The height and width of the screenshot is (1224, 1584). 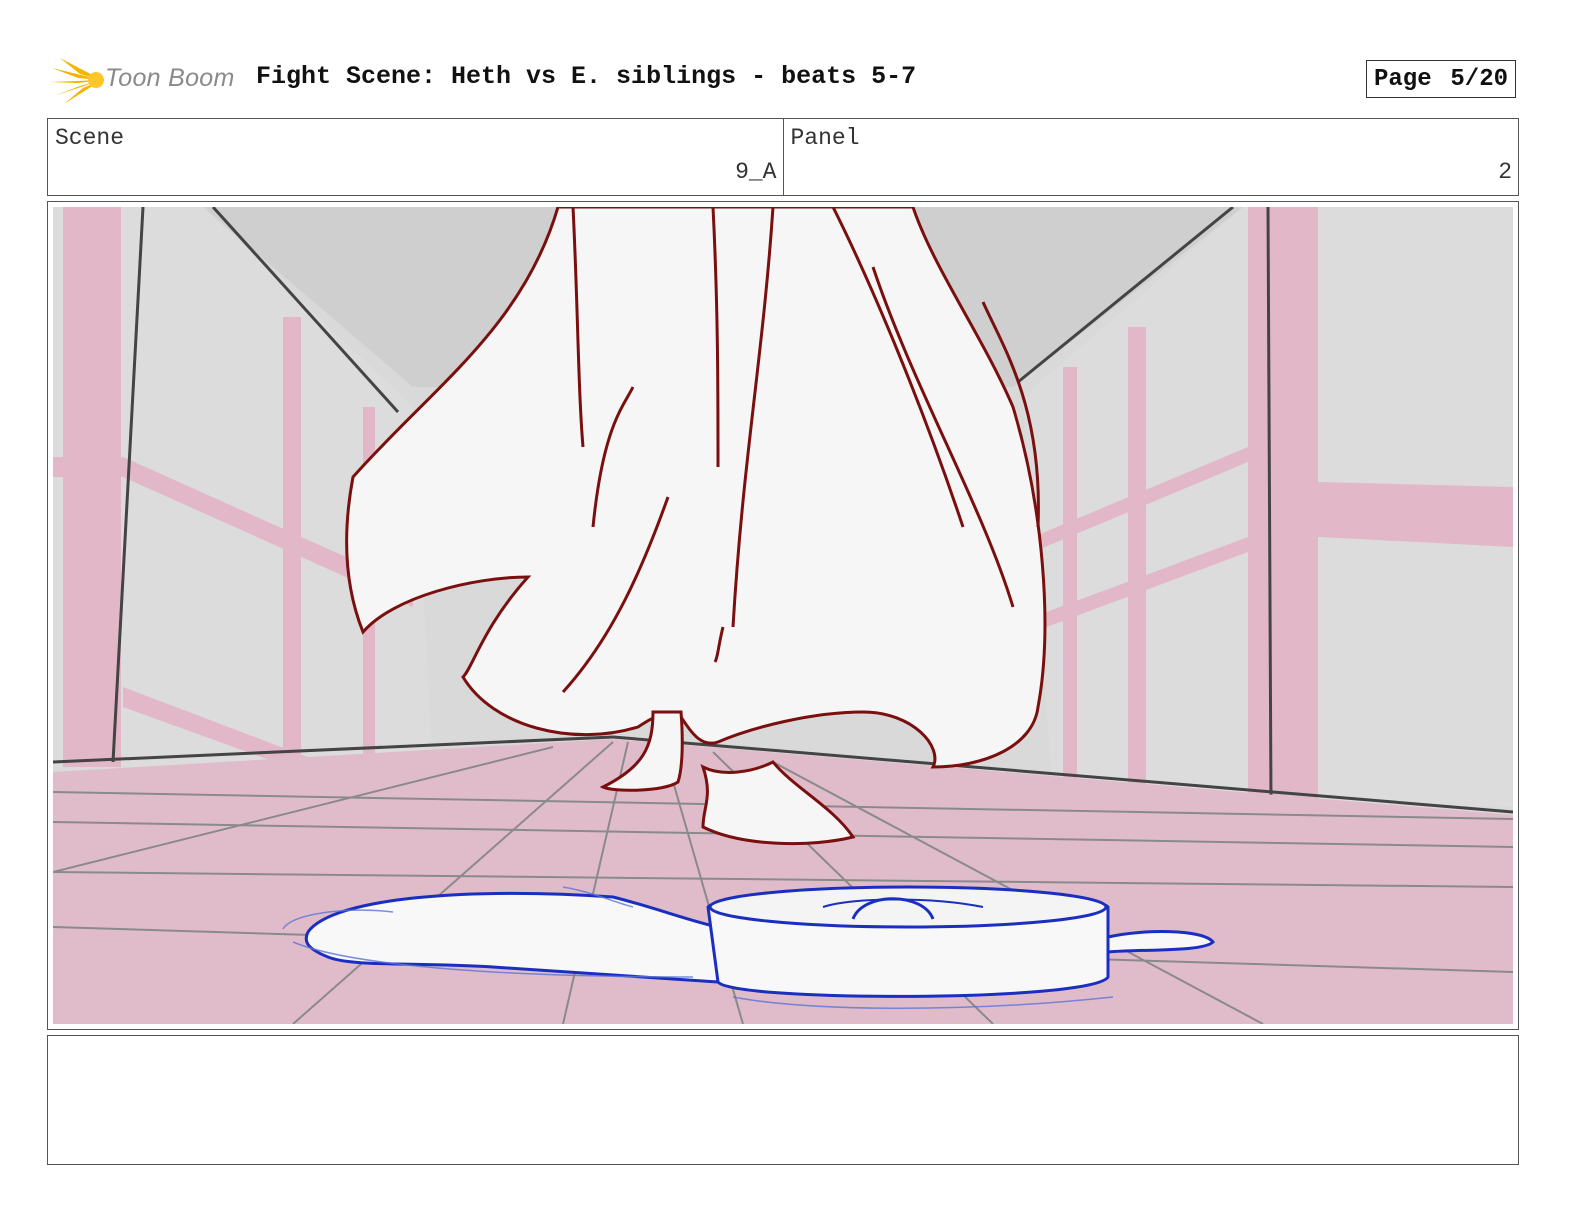 What do you see at coordinates (415, 157) in the screenshot?
I see `scene-cell: Scene 9_A` at bounding box center [415, 157].